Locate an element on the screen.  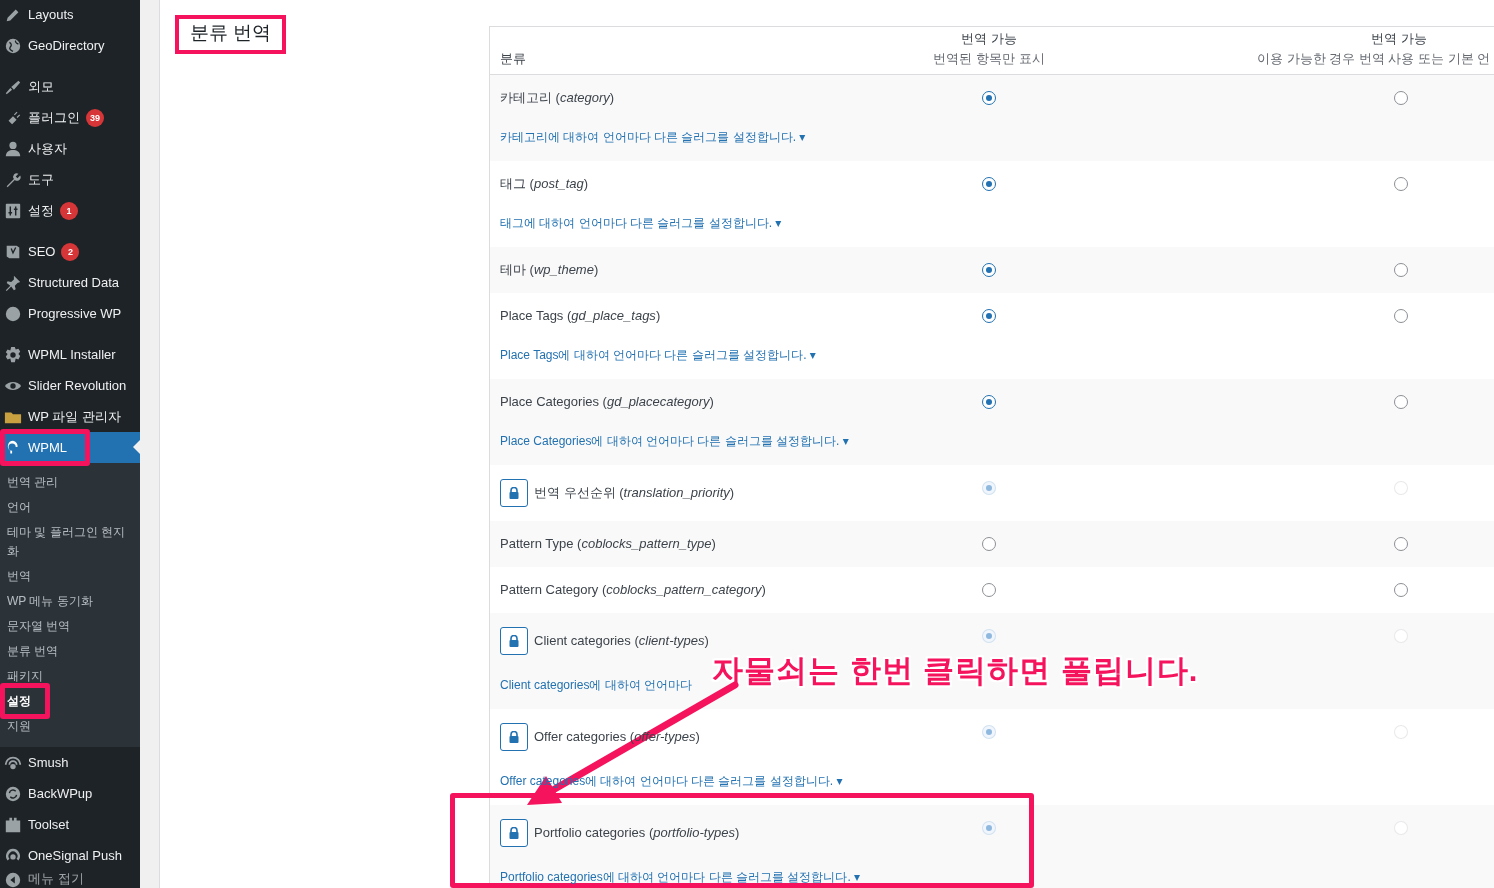
menu-item: Layouts is located at coordinates (70, 15).